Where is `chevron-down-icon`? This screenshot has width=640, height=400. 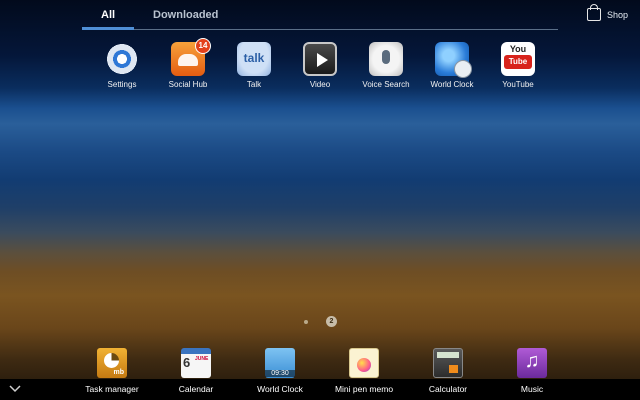 chevron-down-icon is located at coordinates (15, 388).